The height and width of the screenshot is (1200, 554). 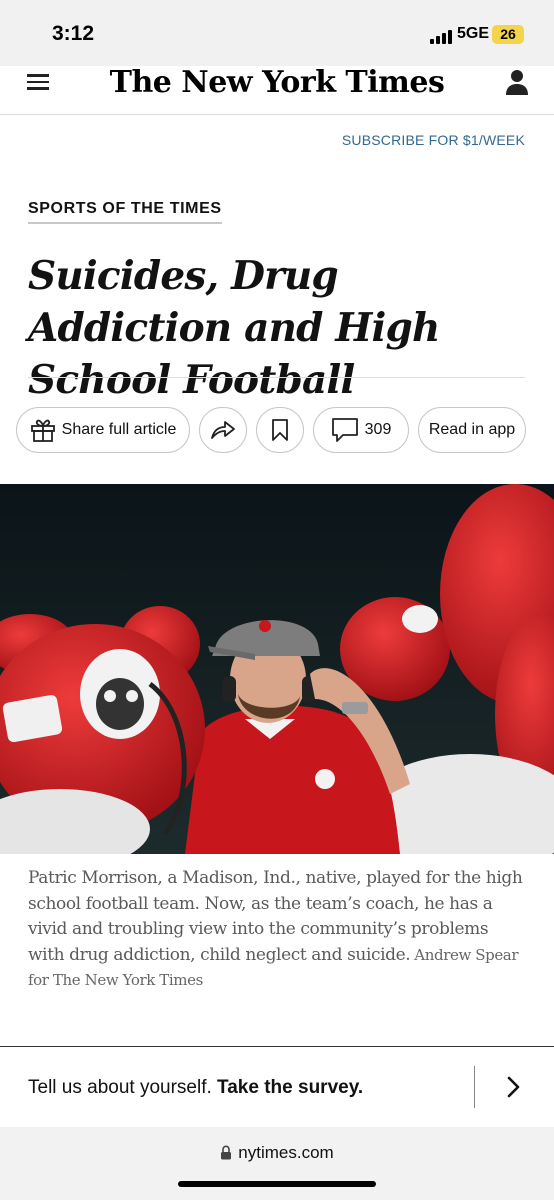 I want to click on section-kicker: SPORTS OF THE TIMES, so click(x=125, y=212).